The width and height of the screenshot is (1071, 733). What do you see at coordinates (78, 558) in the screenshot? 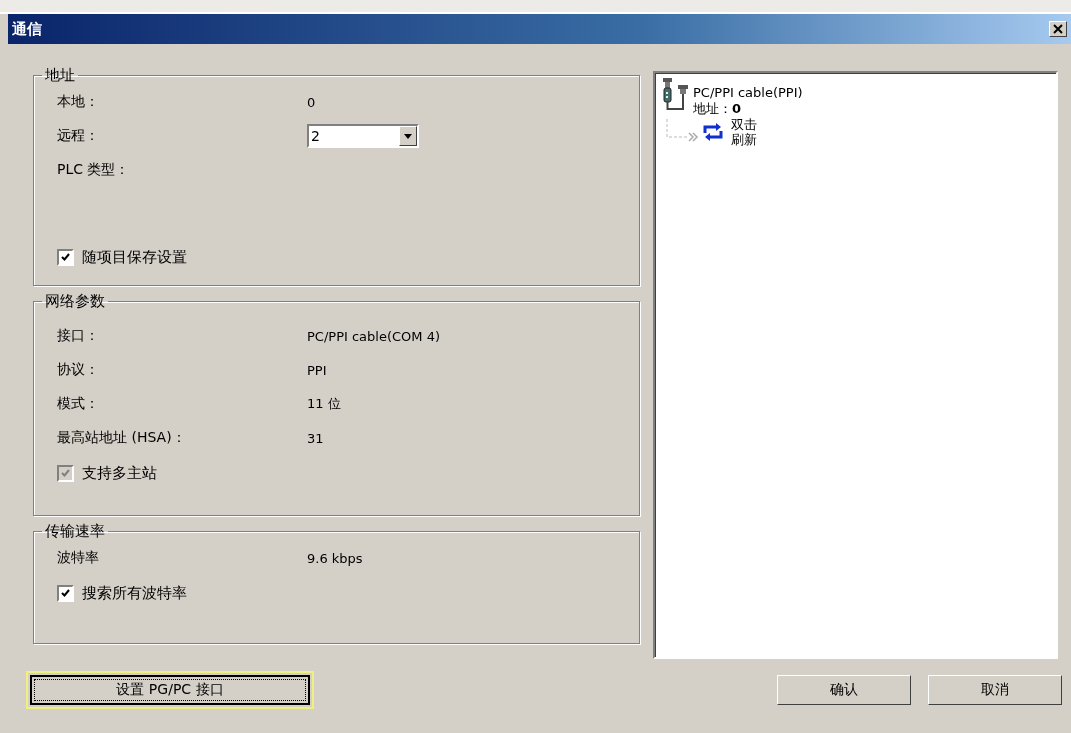
I see `field-label: 波特率` at bounding box center [78, 558].